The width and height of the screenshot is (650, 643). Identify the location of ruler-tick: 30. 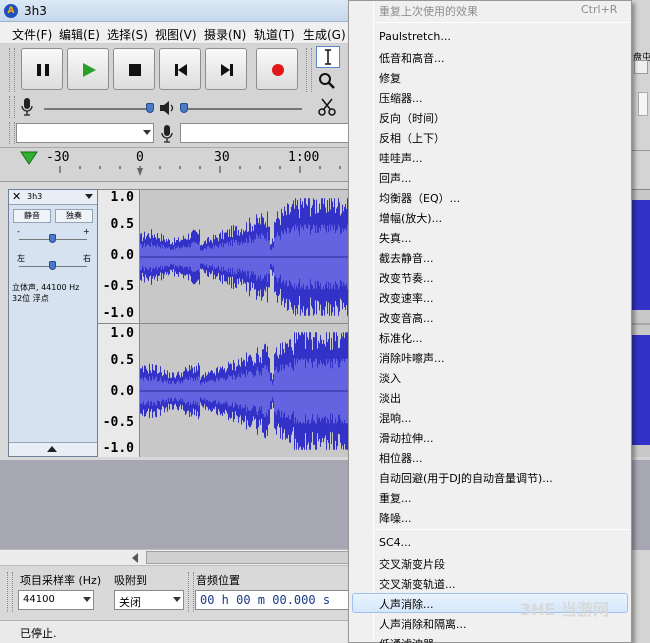
(222, 157).